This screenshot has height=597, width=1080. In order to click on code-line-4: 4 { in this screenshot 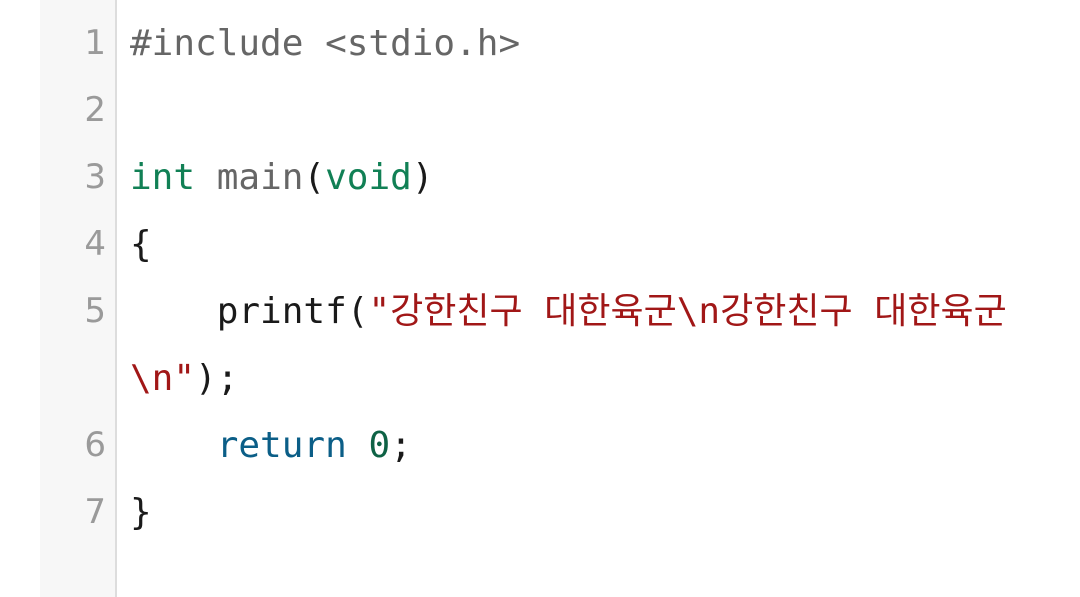, I will do `click(540, 244)`.